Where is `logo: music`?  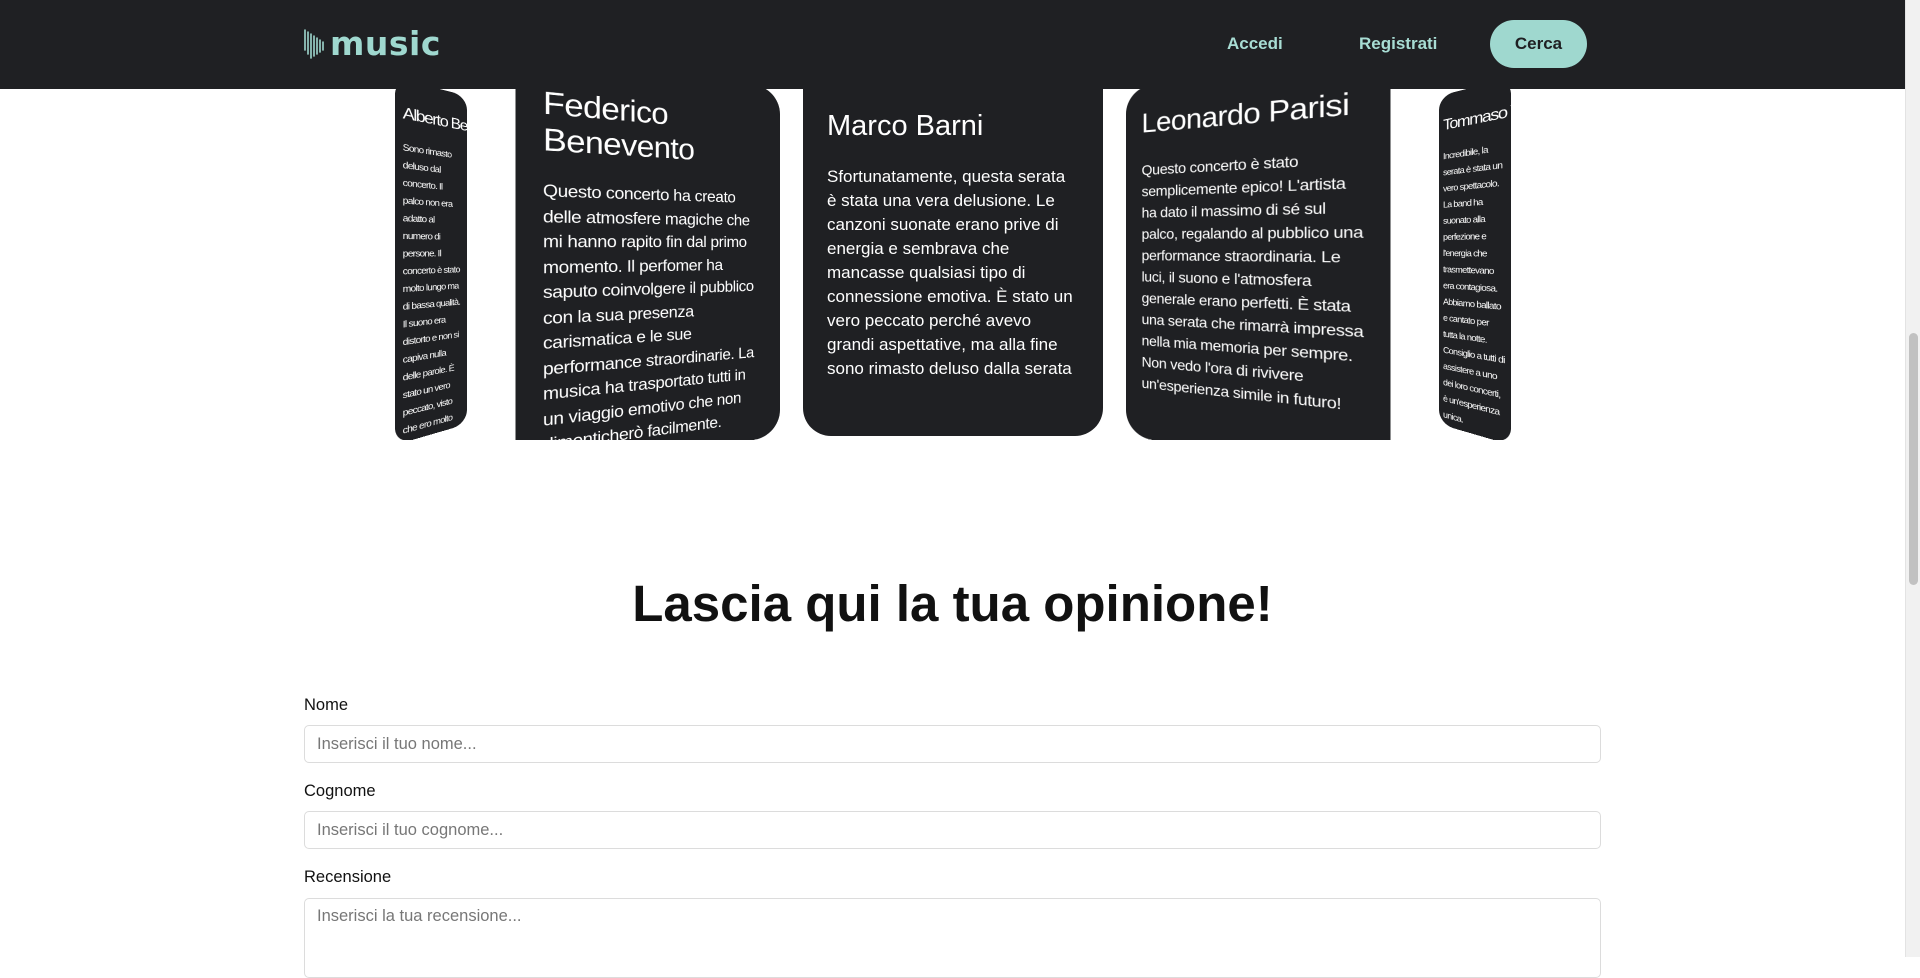
logo: music is located at coordinates (372, 44).